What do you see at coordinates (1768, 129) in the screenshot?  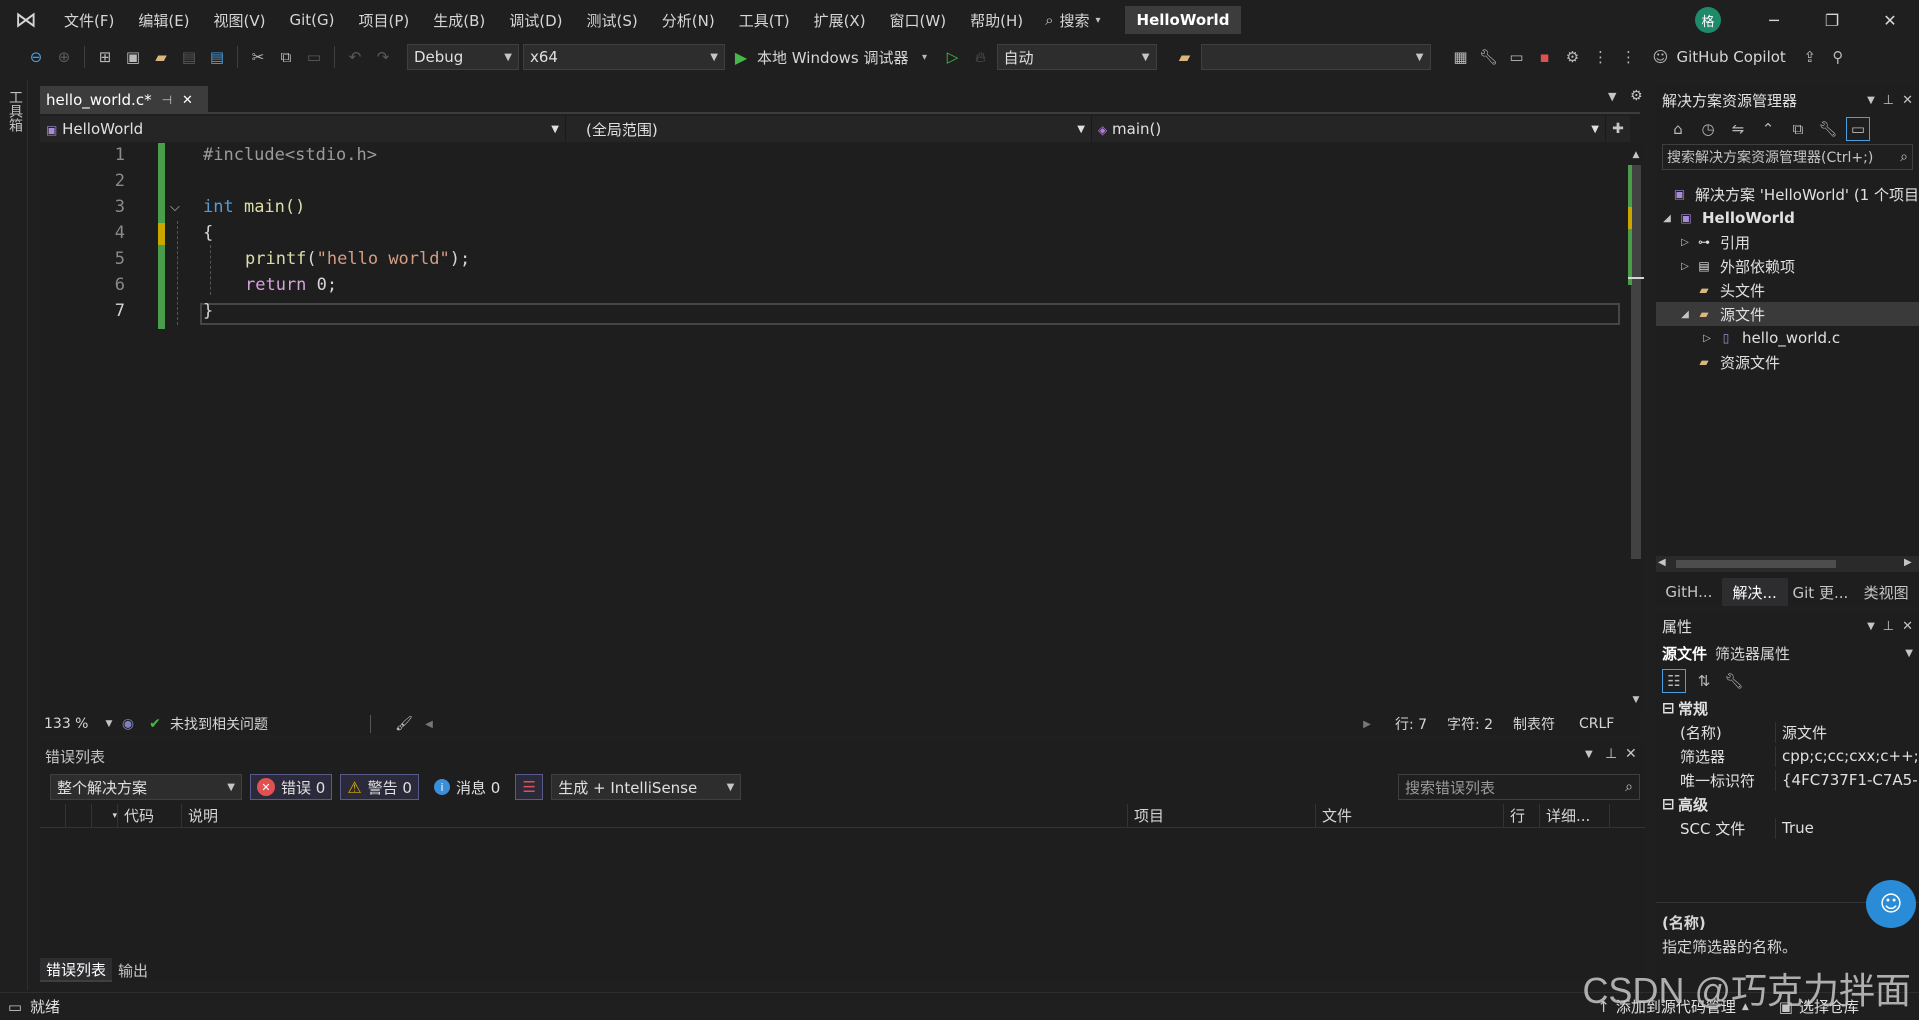 I see `collapse-all-icon: ⌃` at bounding box center [1768, 129].